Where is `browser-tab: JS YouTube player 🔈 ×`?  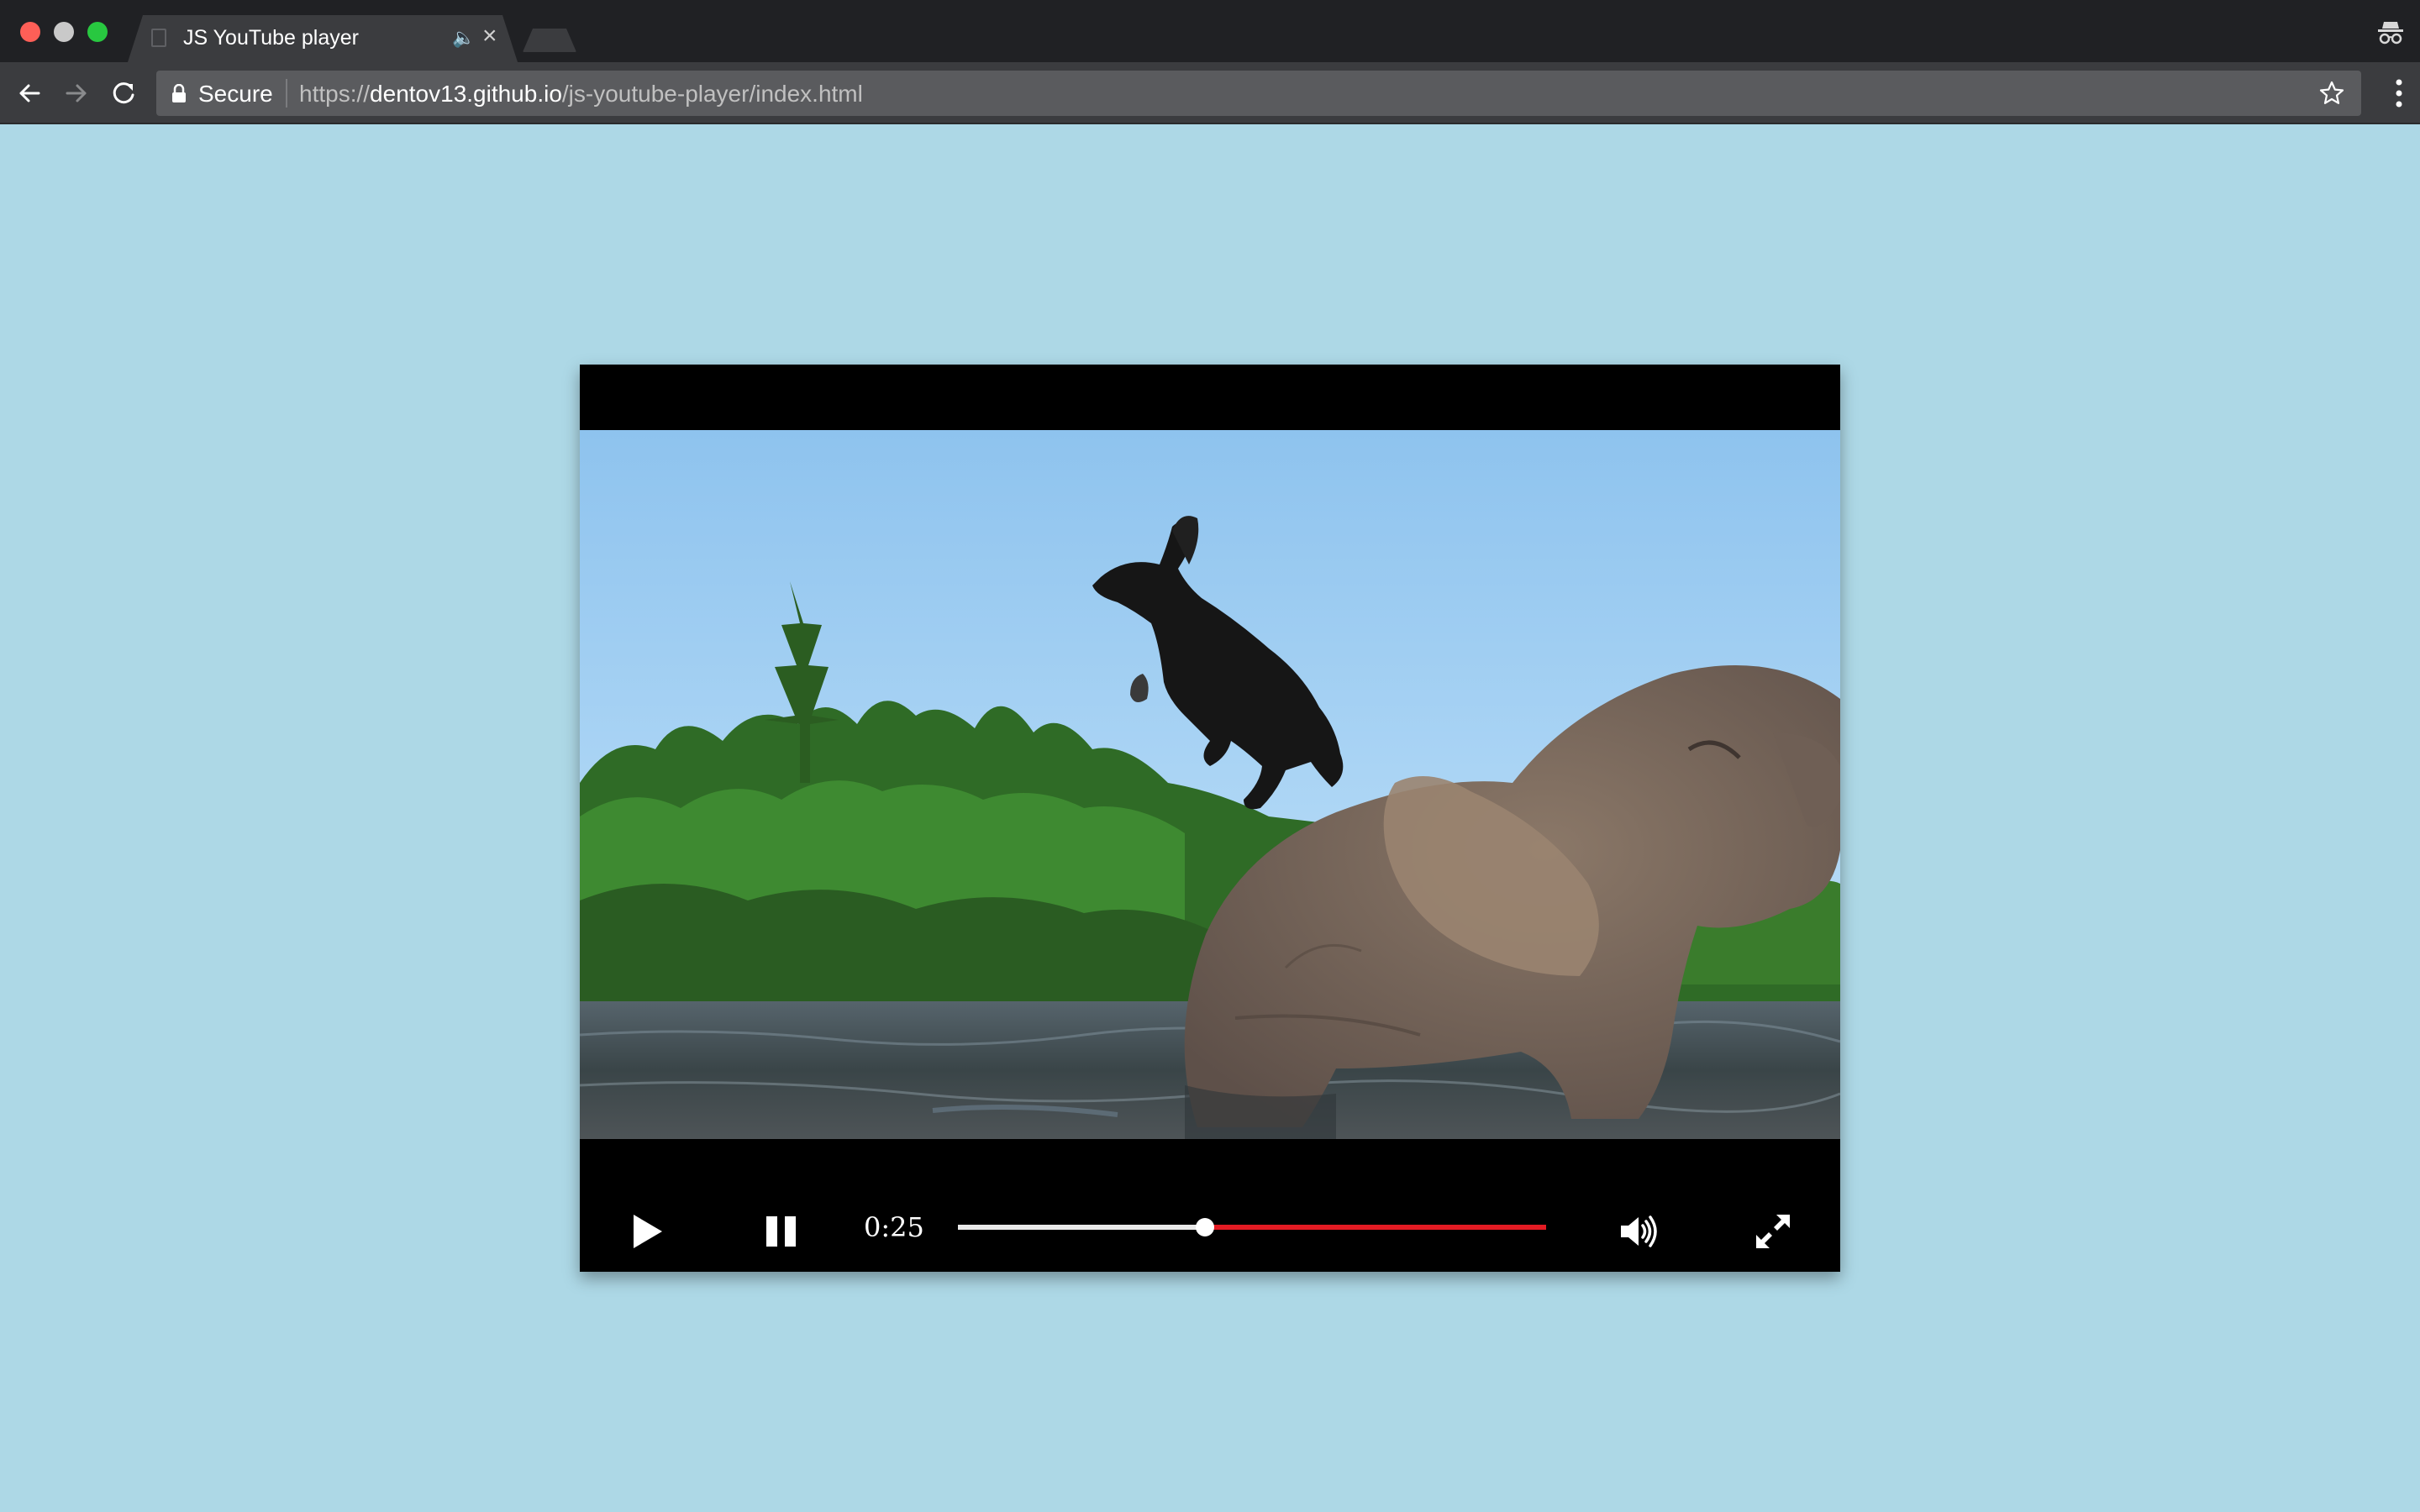
browser-tab: JS YouTube player 🔈 × is located at coordinates (323, 38).